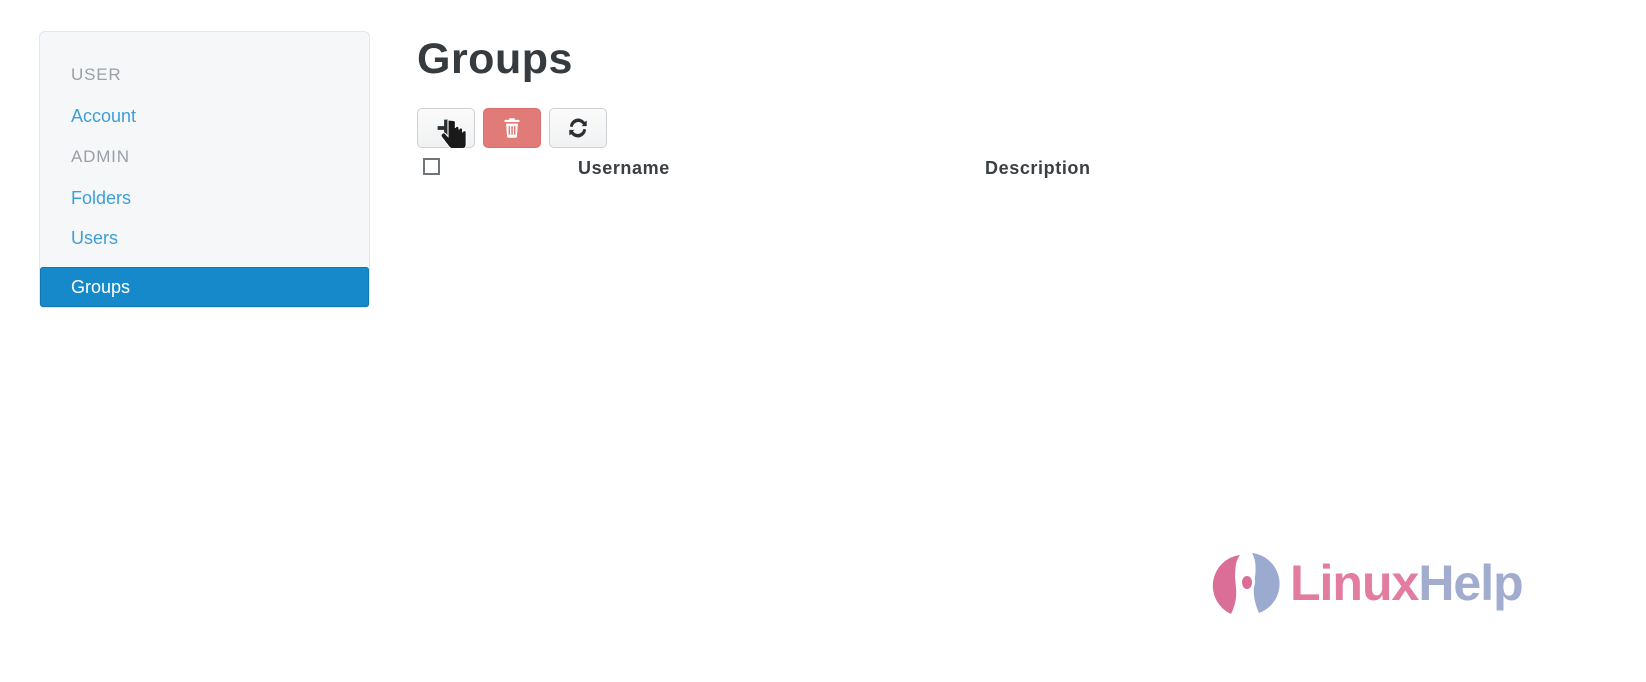 This screenshot has width=1646, height=682. I want to click on sidebar-item-groups: Groups, so click(204, 287).